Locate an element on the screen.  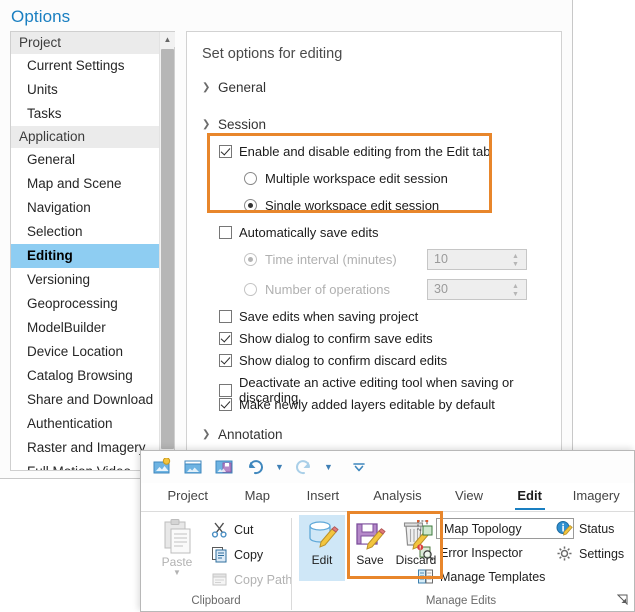
checkbox-label: Save edits when saving project is located at coordinates (329, 316).